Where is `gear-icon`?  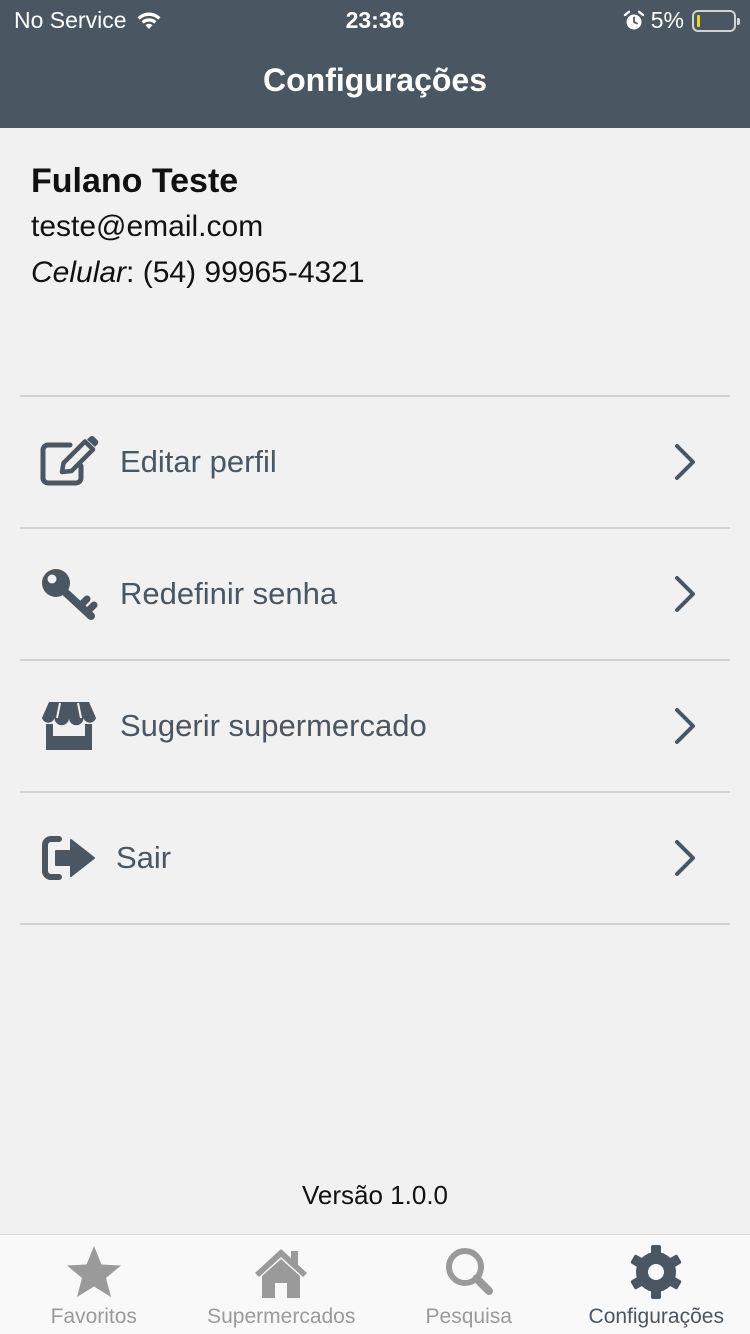 gear-icon is located at coordinates (656, 1272).